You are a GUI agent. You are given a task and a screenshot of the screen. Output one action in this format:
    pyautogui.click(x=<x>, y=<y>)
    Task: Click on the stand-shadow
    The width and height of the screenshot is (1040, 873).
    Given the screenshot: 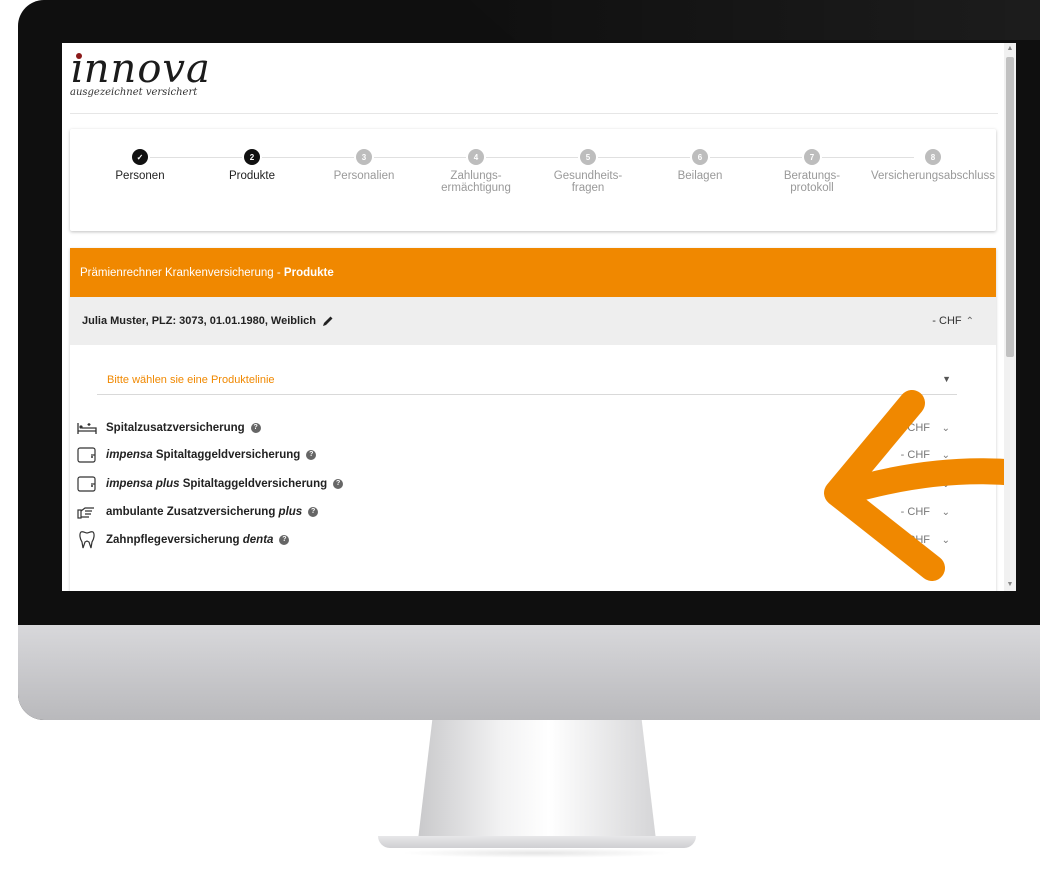 What is the action you would take?
    pyautogui.click(x=537, y=853)
    